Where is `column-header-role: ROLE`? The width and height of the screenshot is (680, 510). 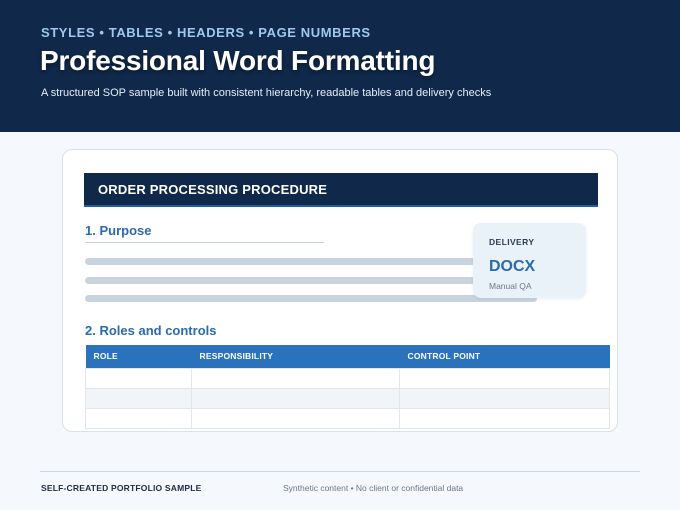 column-header-role: ROLE is located at coordinates (138, 356).